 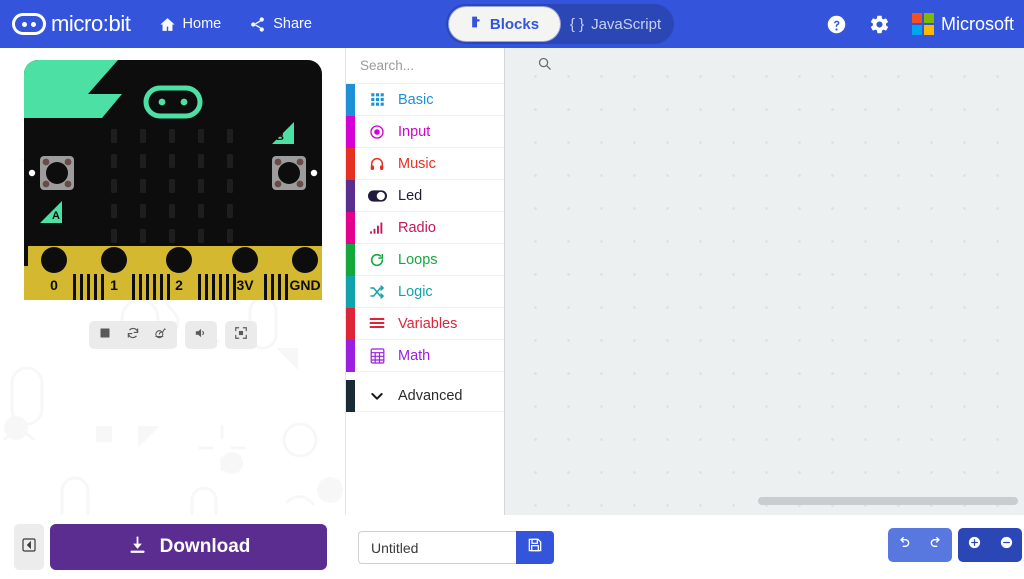 I want to click on nav-share: Share, so click(x=280, y=24).